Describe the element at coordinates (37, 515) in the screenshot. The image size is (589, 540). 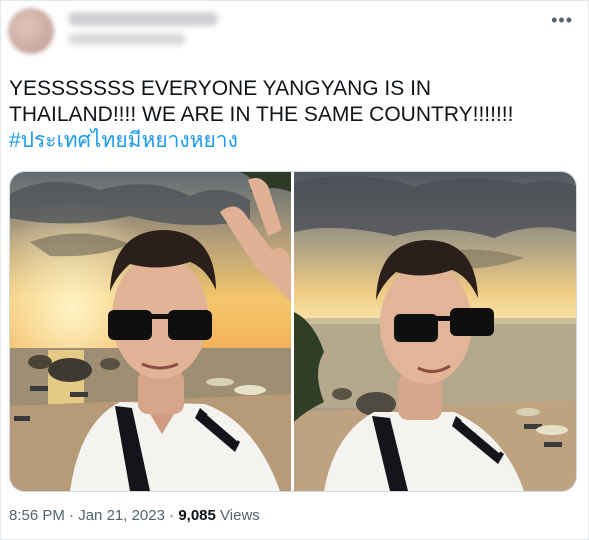
I see `tweet-time: 8:56 PM` at that location.